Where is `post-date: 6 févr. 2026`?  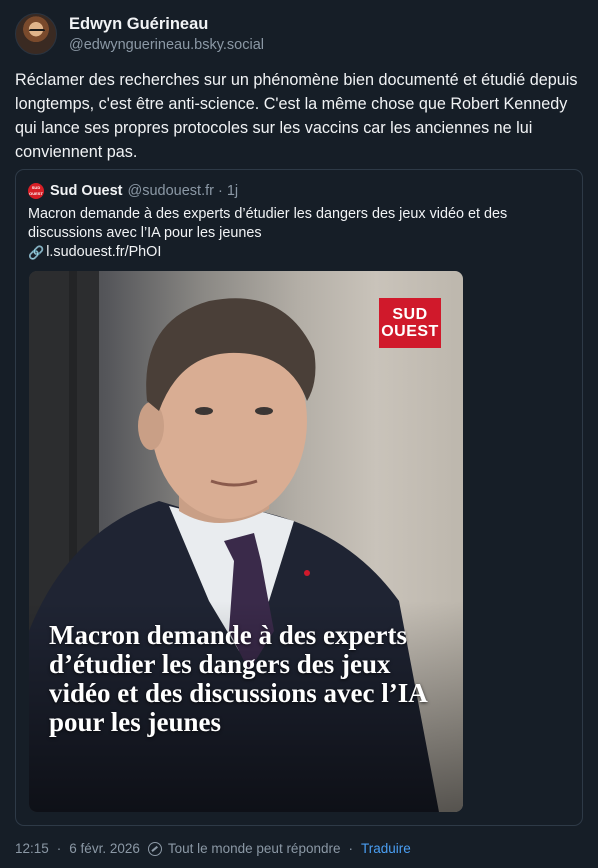 post-date: 6 févr. 2026 is located at coordinates (104, 848).